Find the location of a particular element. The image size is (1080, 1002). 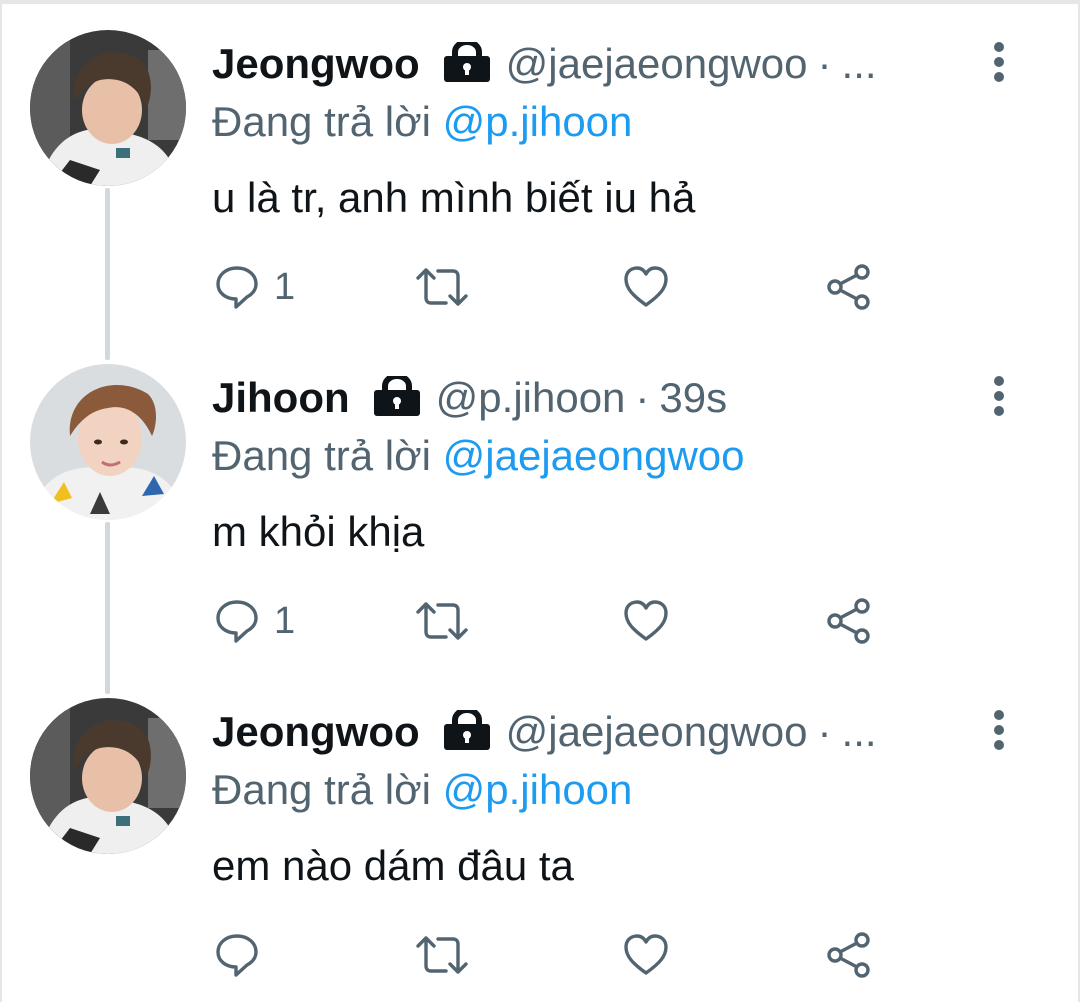

tweet-text: em nào dám đâu ta is located at coordinates (393, 865).